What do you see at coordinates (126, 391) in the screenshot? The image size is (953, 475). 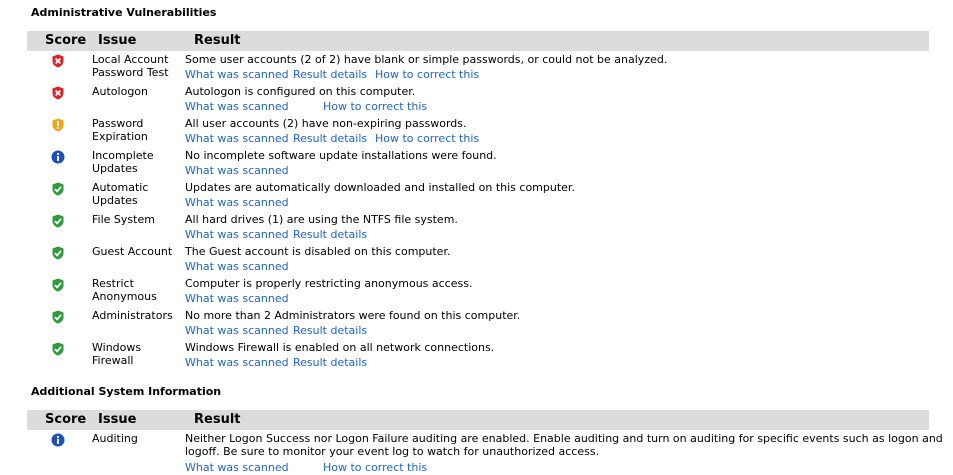 I see `info-section-title: Additional System Information` at bounding box center [126, 391].